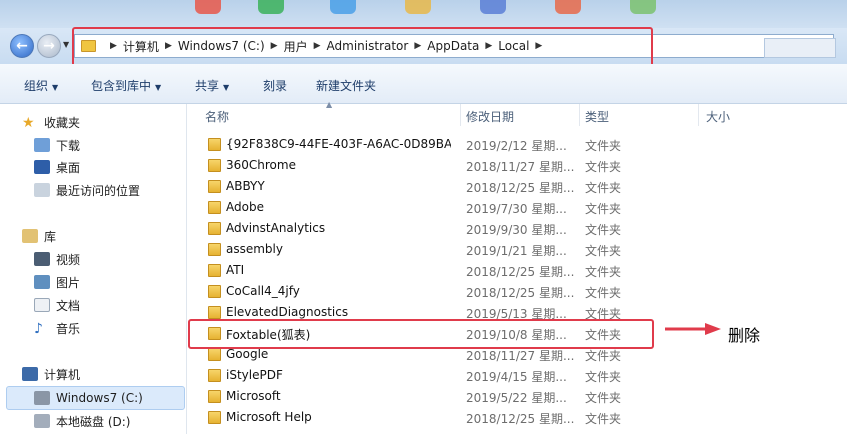  What do you see at coordinates (42, 259) in the screenshot?
I see `video-icon` at bounding box center [42, 259].